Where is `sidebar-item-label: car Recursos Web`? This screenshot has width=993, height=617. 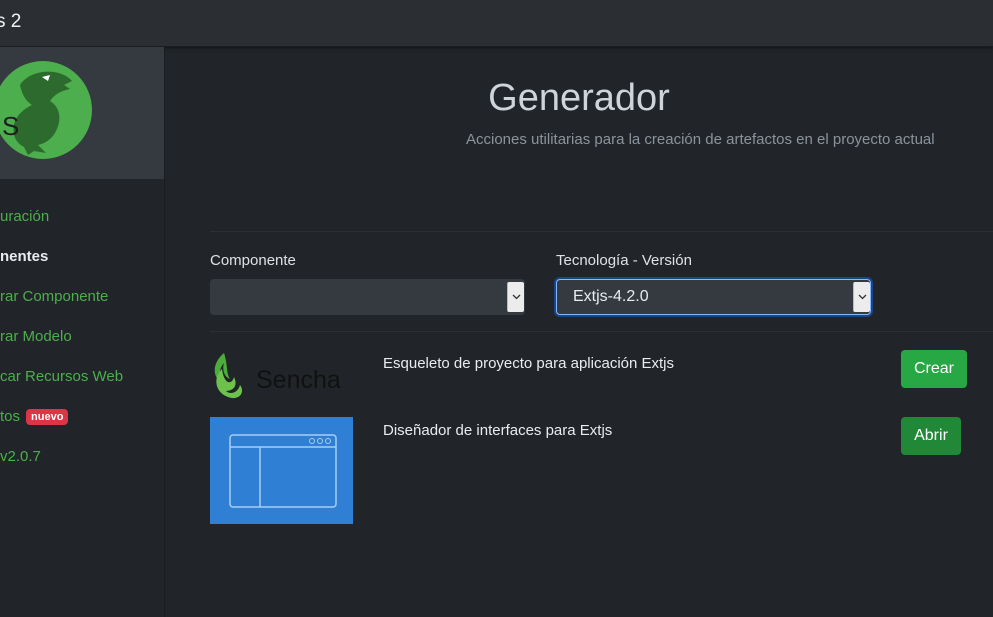
sidebar-item-label: car Recursos Web is located at coordinates (62, 376).